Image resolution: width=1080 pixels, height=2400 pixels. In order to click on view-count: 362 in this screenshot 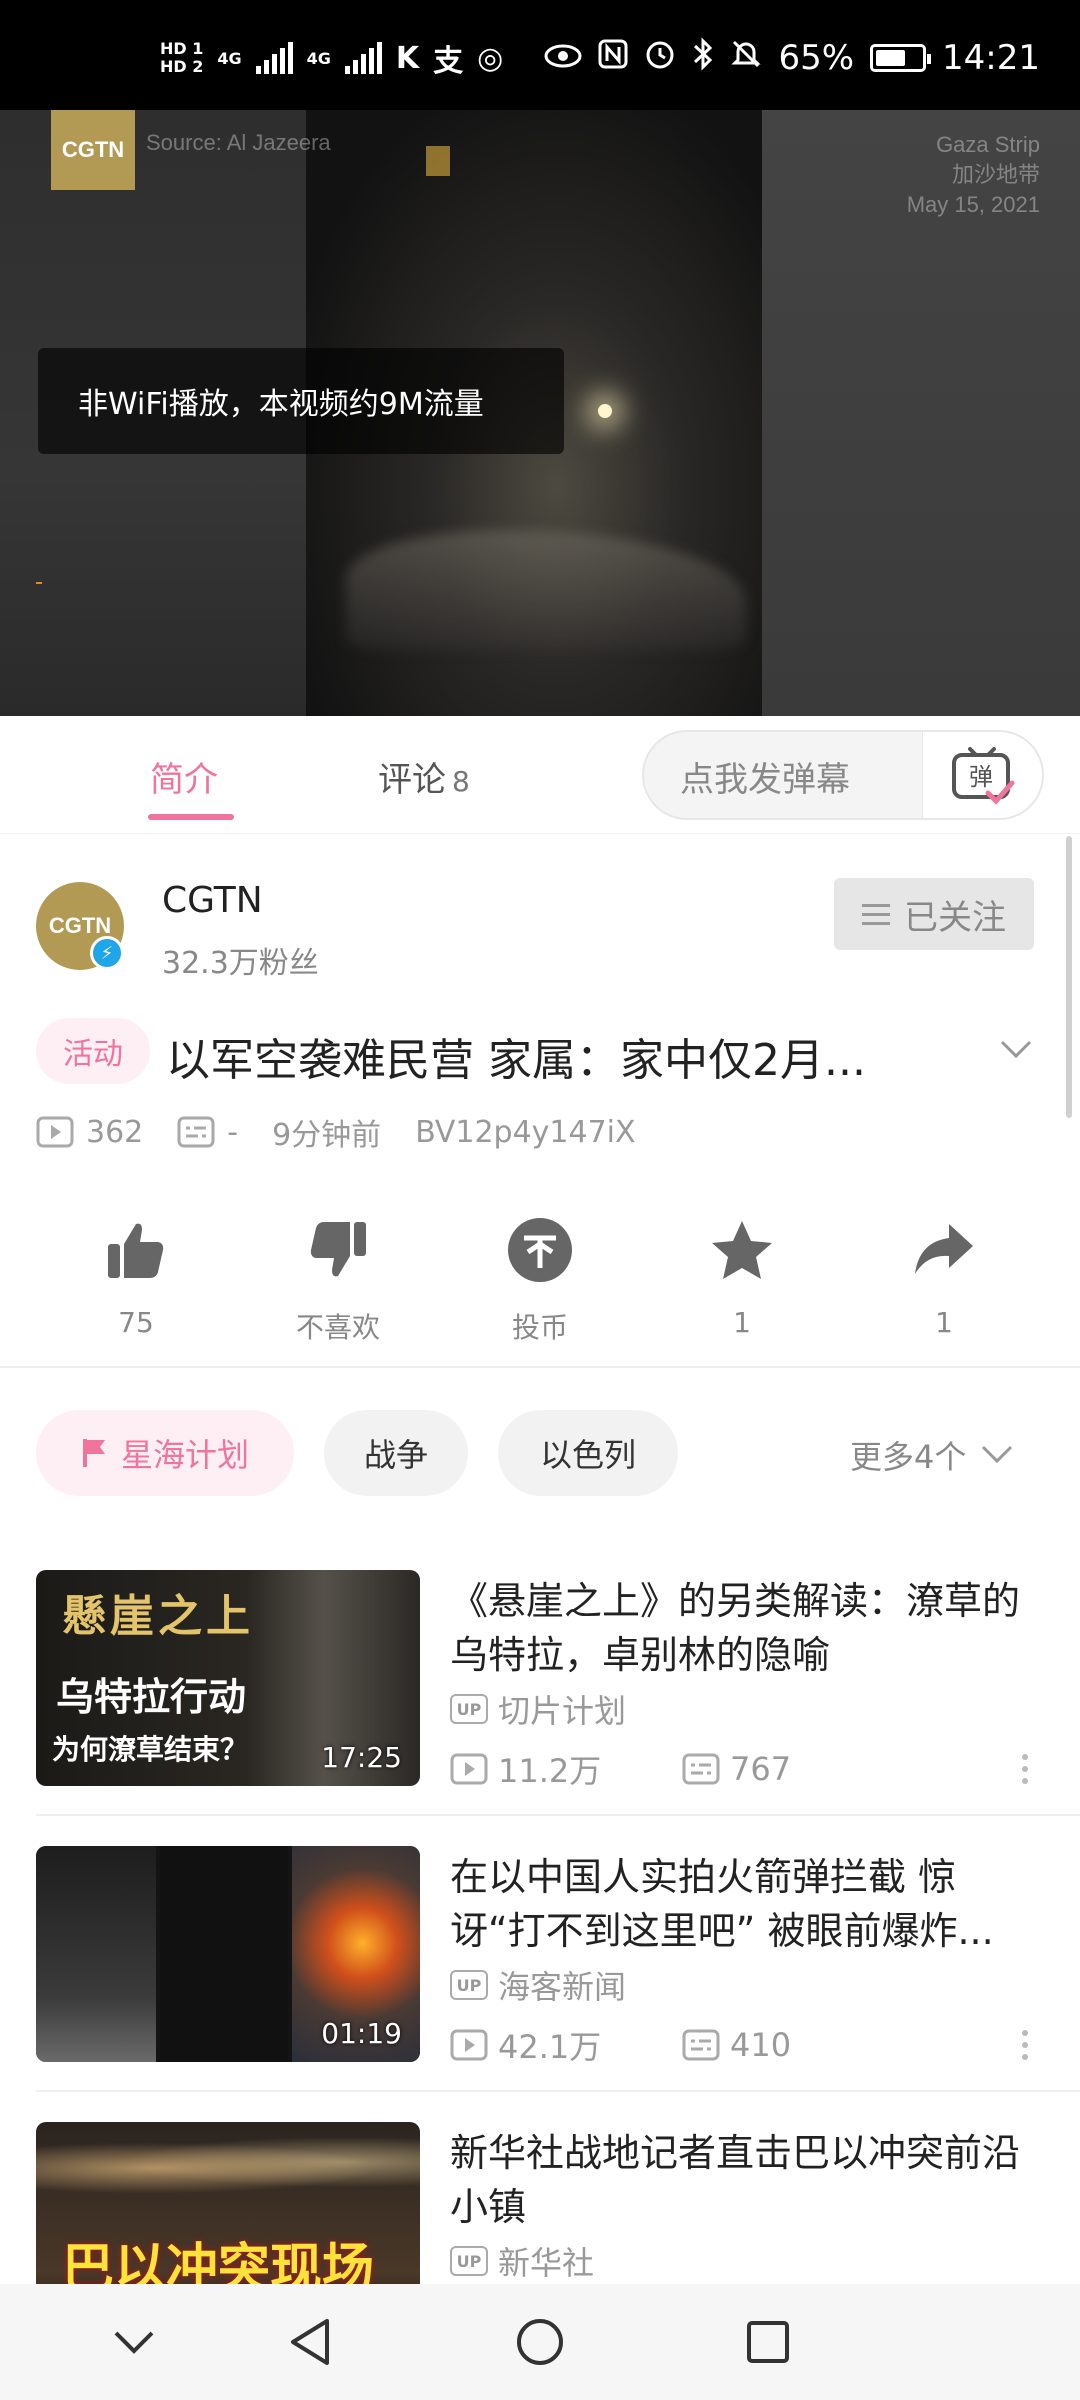, I will do `click(115, 1132)`.